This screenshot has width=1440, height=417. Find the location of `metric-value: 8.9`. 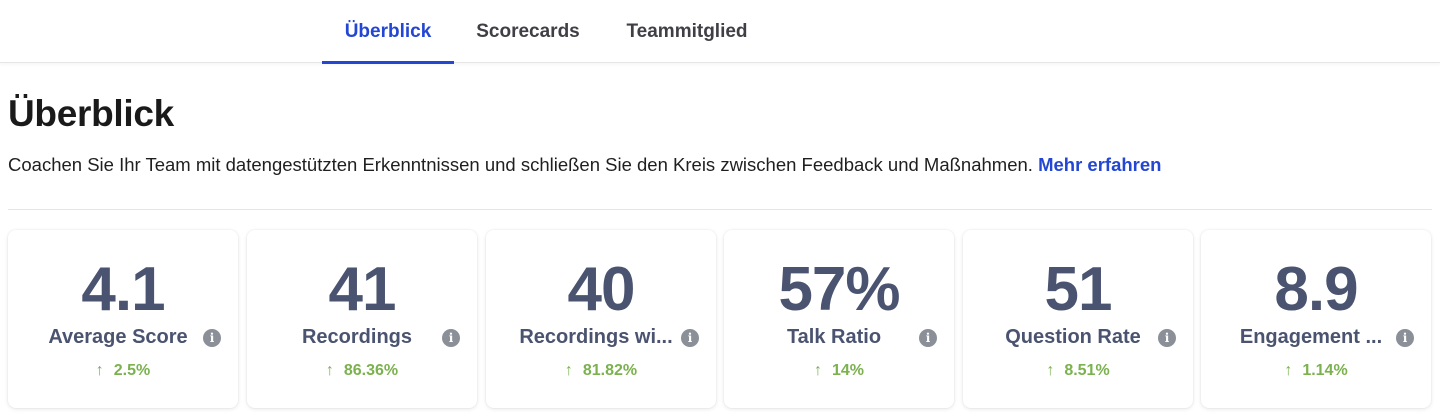

metric-value: 8.9 is located at coordinates (1316, 289).